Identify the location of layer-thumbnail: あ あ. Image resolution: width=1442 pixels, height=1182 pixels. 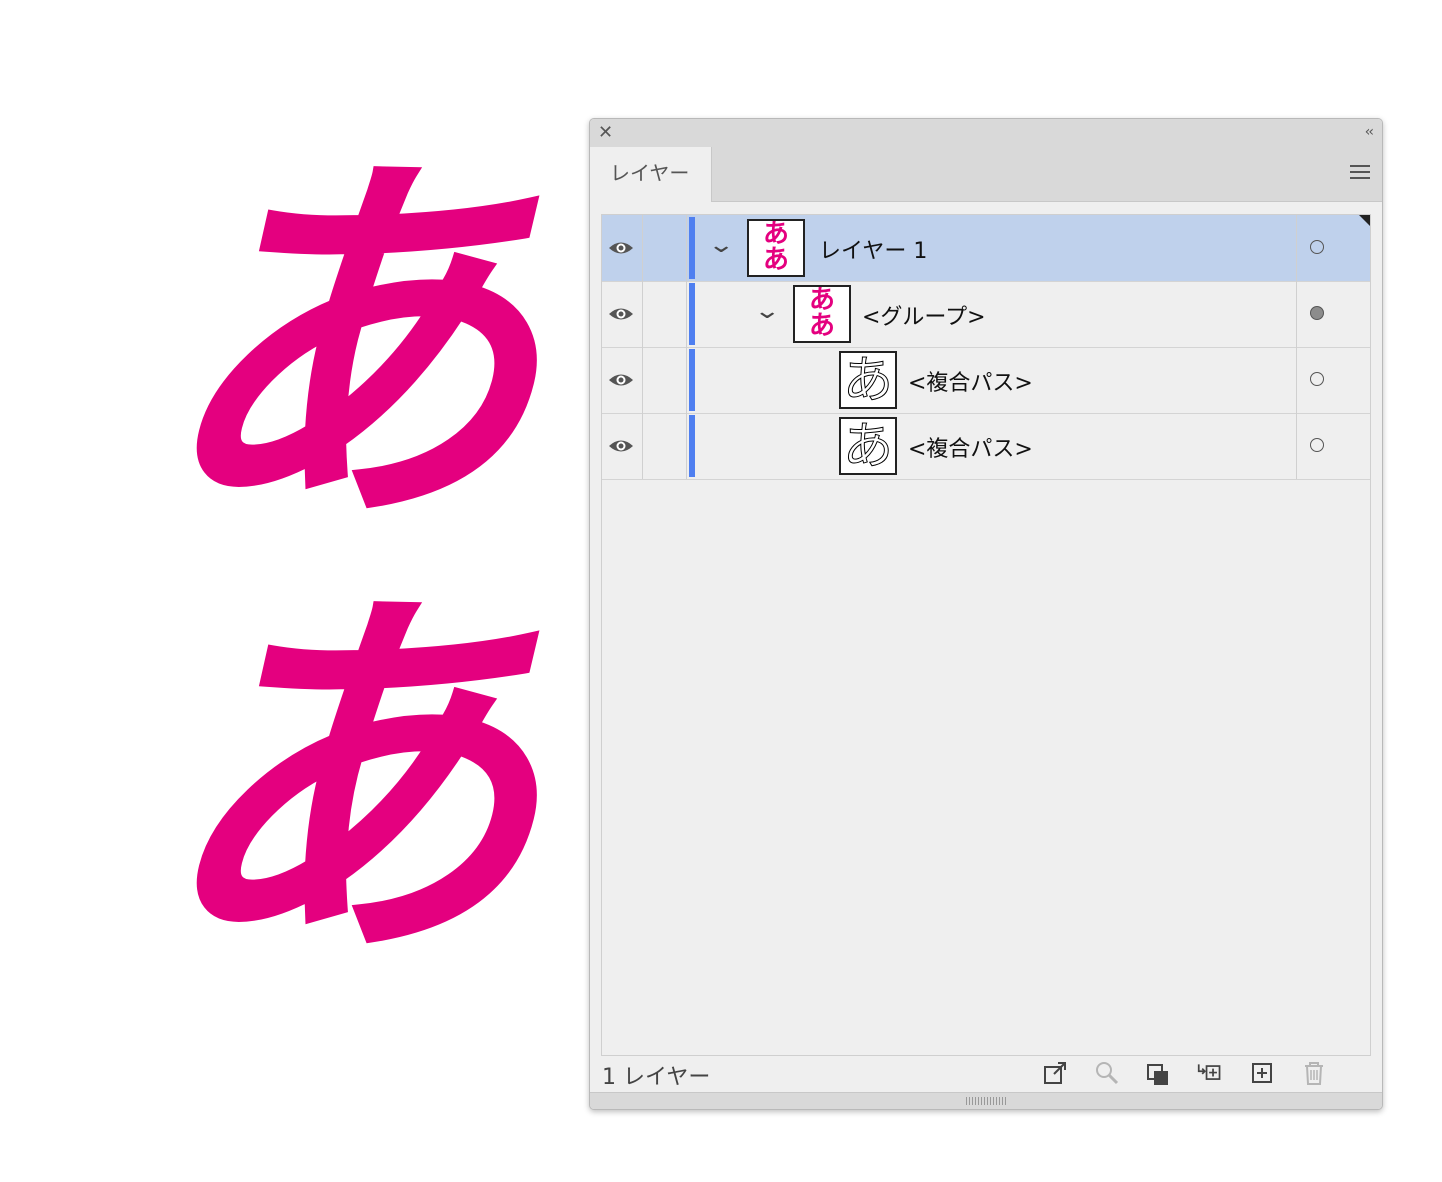
(776, 248).